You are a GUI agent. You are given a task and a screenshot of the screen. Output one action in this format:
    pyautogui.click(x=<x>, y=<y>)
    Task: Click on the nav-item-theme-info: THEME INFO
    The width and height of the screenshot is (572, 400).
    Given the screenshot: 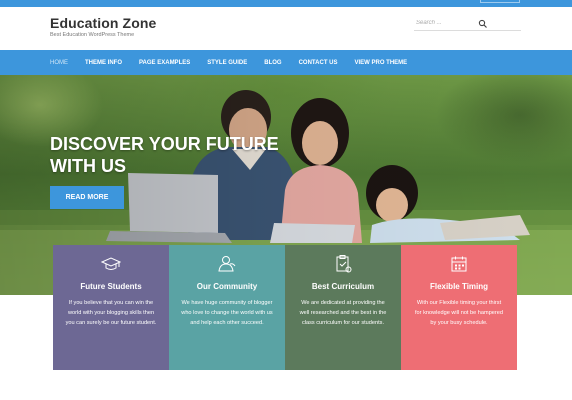 What is the action you would take?
    pyautogui.click(x=103, y=63)
    